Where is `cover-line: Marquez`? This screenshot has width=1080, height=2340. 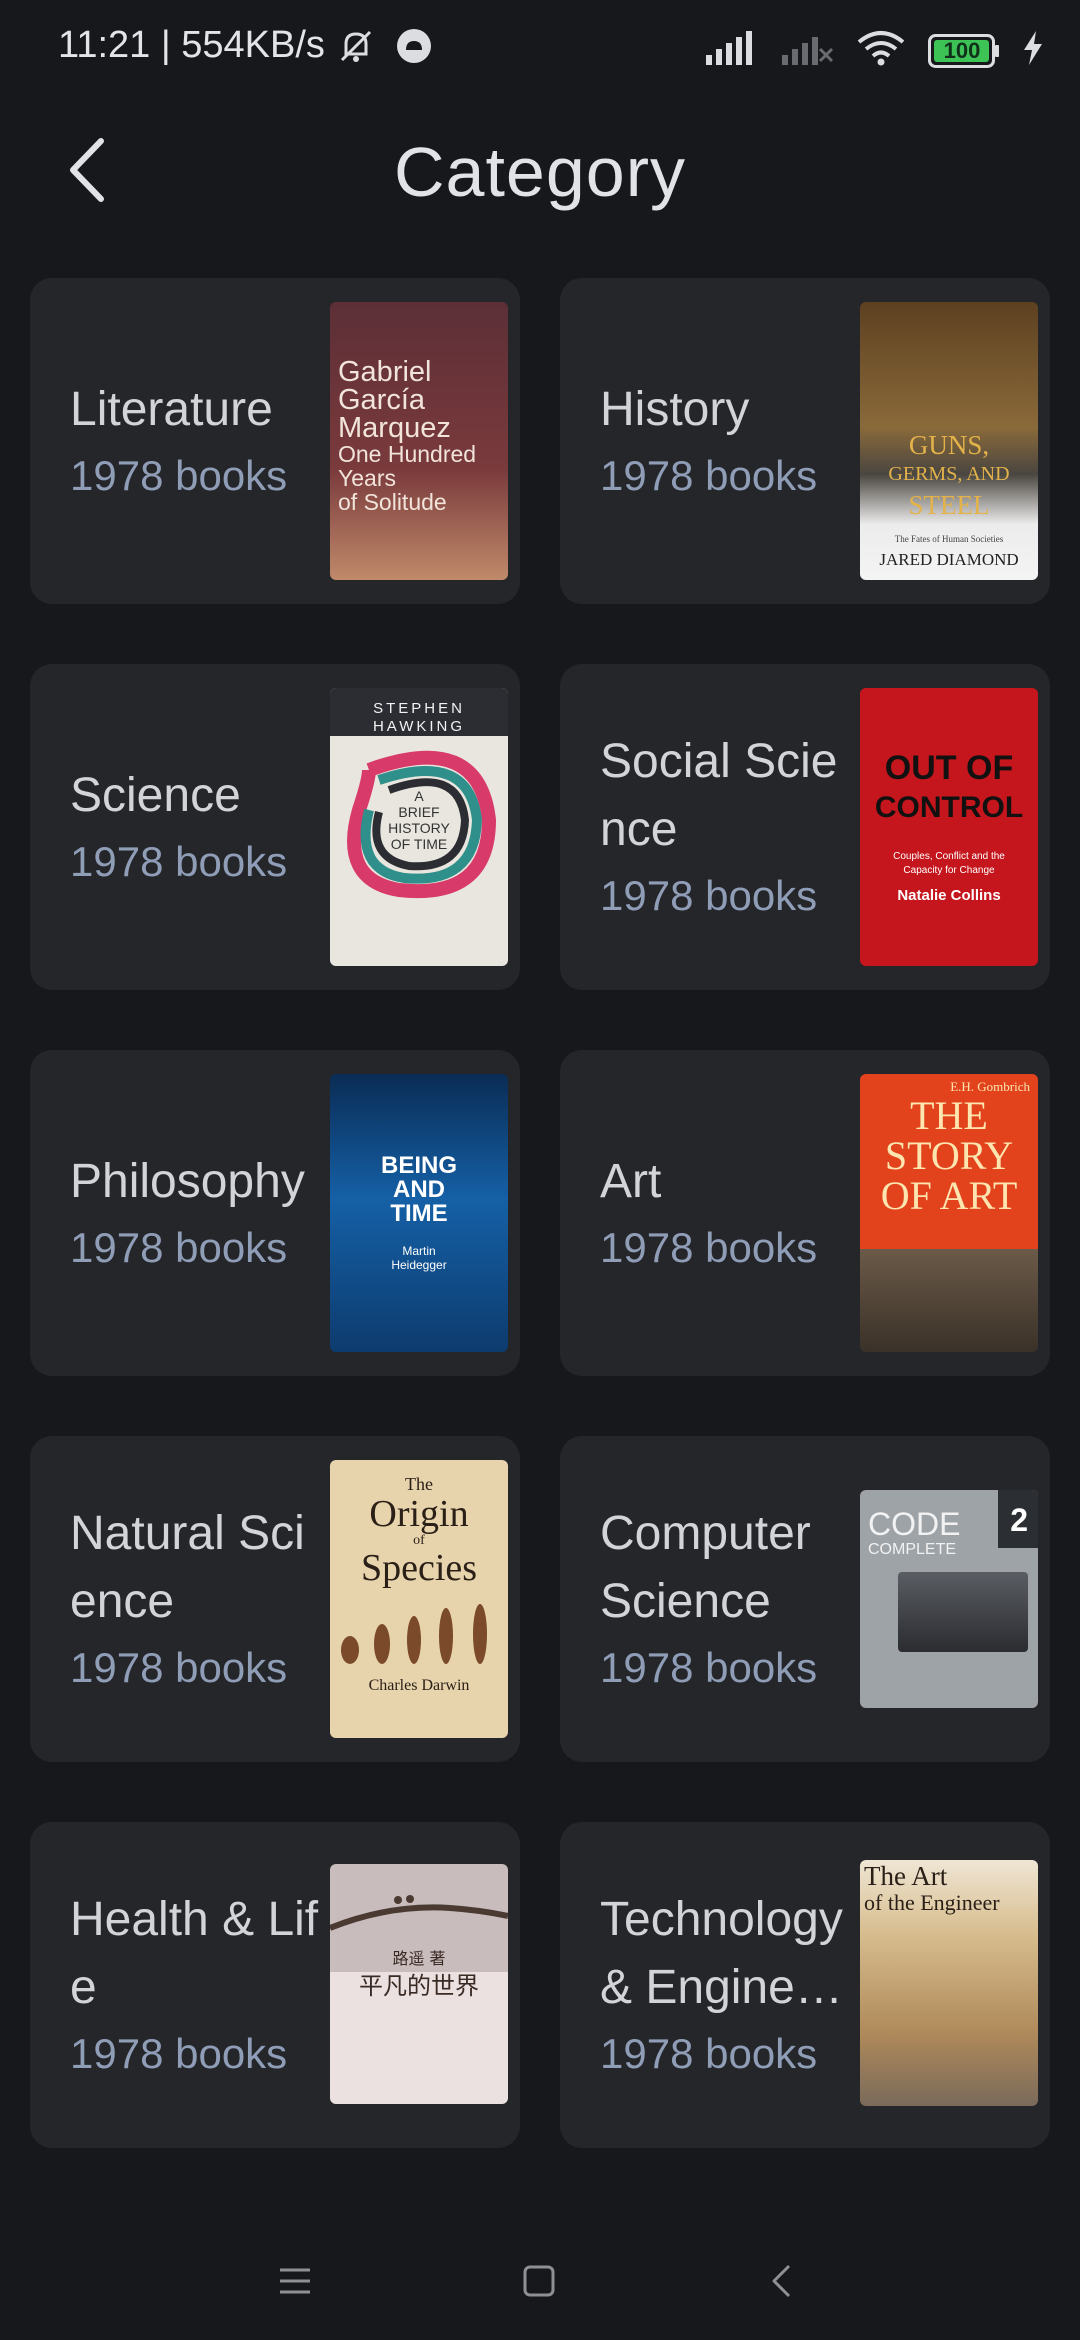
cover-line: Marquez is located at coordinates (394, 428).